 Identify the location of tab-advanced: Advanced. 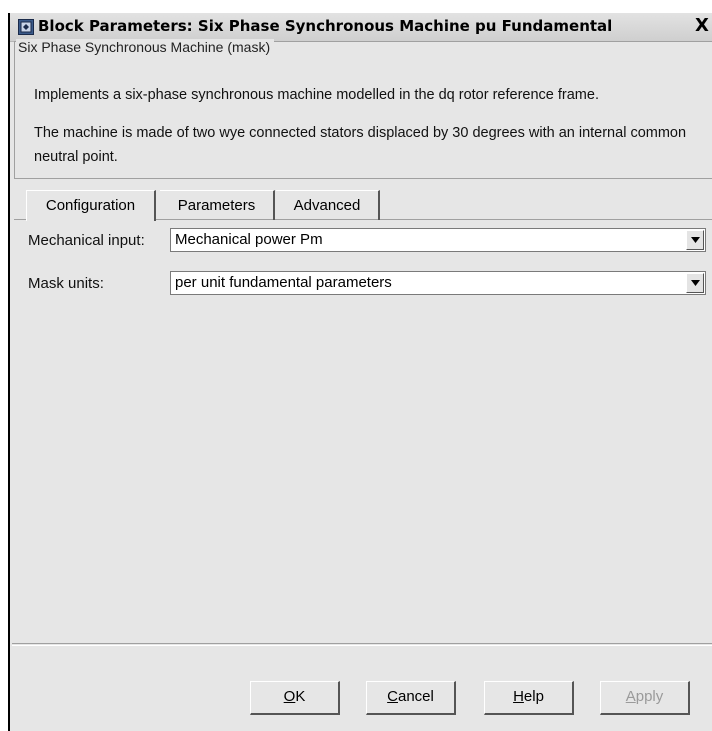
(328, 205).